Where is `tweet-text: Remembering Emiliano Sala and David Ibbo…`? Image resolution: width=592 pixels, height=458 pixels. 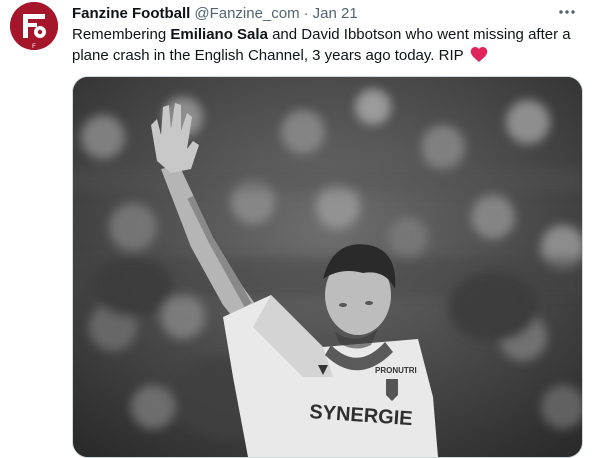 tweet-text: Remembering Emiliano Sala and David Ibbo… is located at coordinates (325, 46).